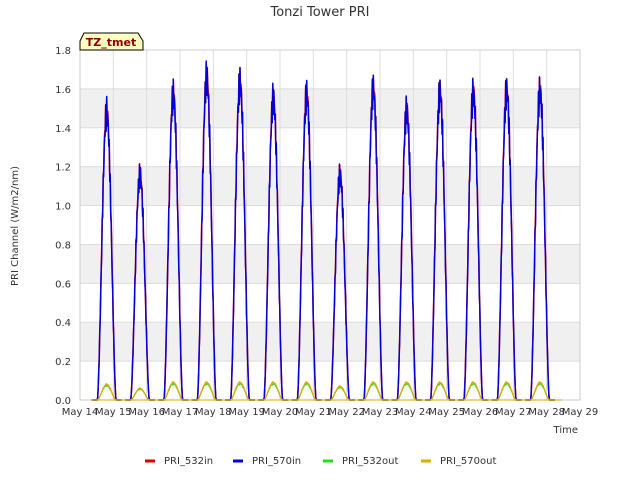 This screenshot has width=640, height=480. Describe the element at coordinates (180, 412) in the screenshot. I see `x-tick-label: May 17` at that location.